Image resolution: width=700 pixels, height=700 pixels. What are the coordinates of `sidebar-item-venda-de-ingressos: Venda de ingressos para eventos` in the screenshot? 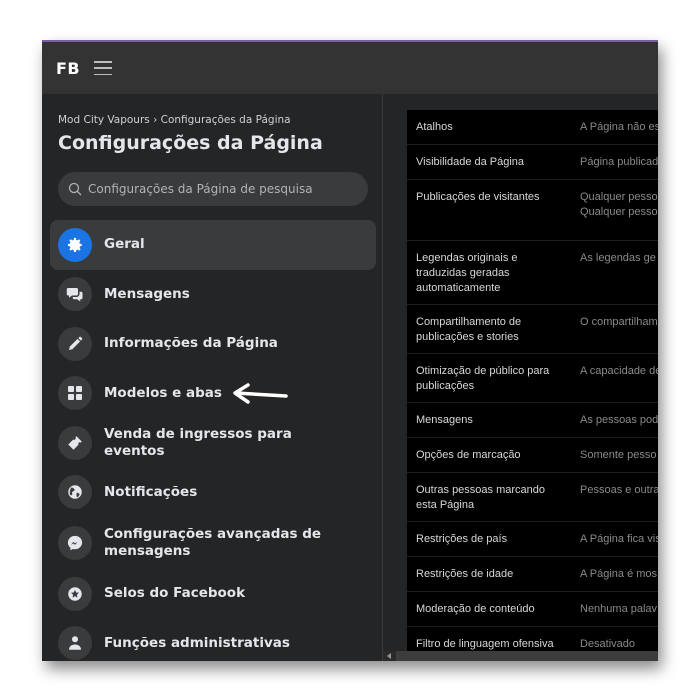 It's located at (213, 443).